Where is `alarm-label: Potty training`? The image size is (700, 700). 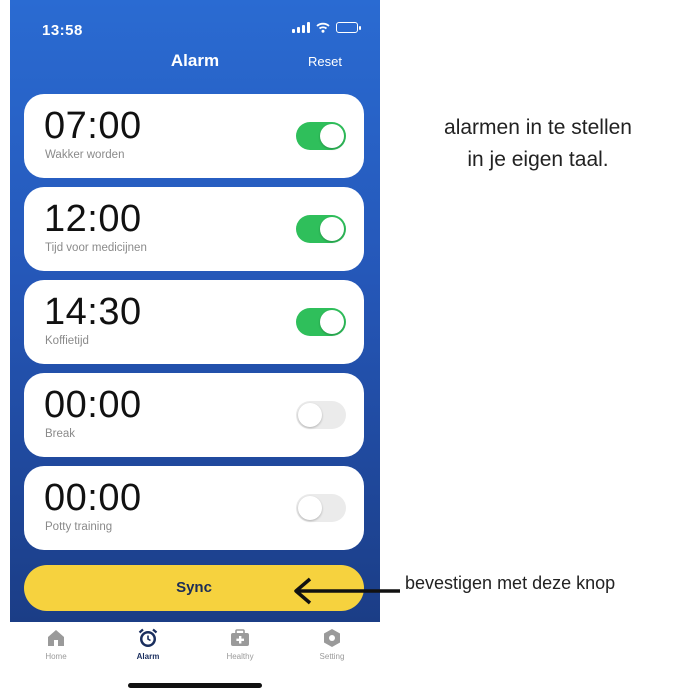
alarm-label: Potty training is located at coordinates (79, 527).